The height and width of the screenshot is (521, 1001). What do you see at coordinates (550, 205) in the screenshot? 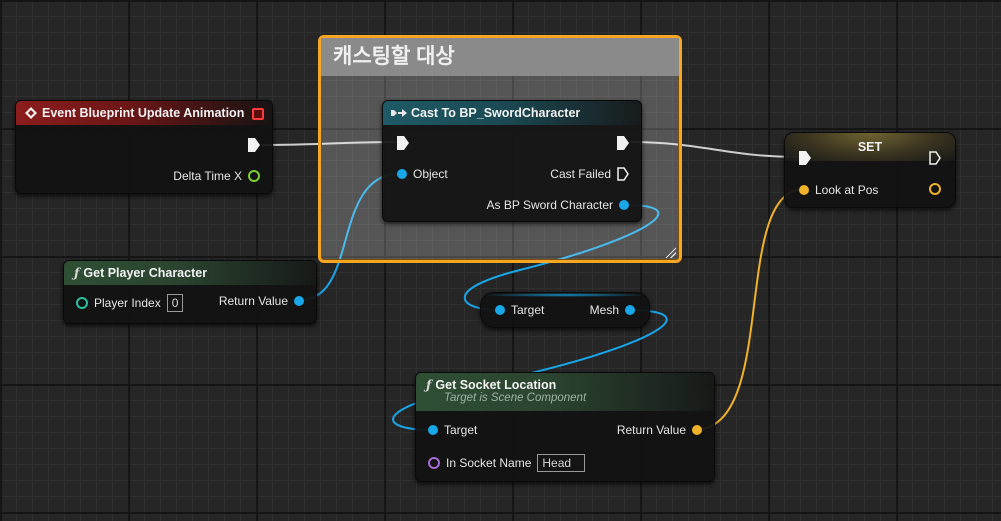
I see `as-character-label: As BP Sword Character` at bounding box center [550, 205].